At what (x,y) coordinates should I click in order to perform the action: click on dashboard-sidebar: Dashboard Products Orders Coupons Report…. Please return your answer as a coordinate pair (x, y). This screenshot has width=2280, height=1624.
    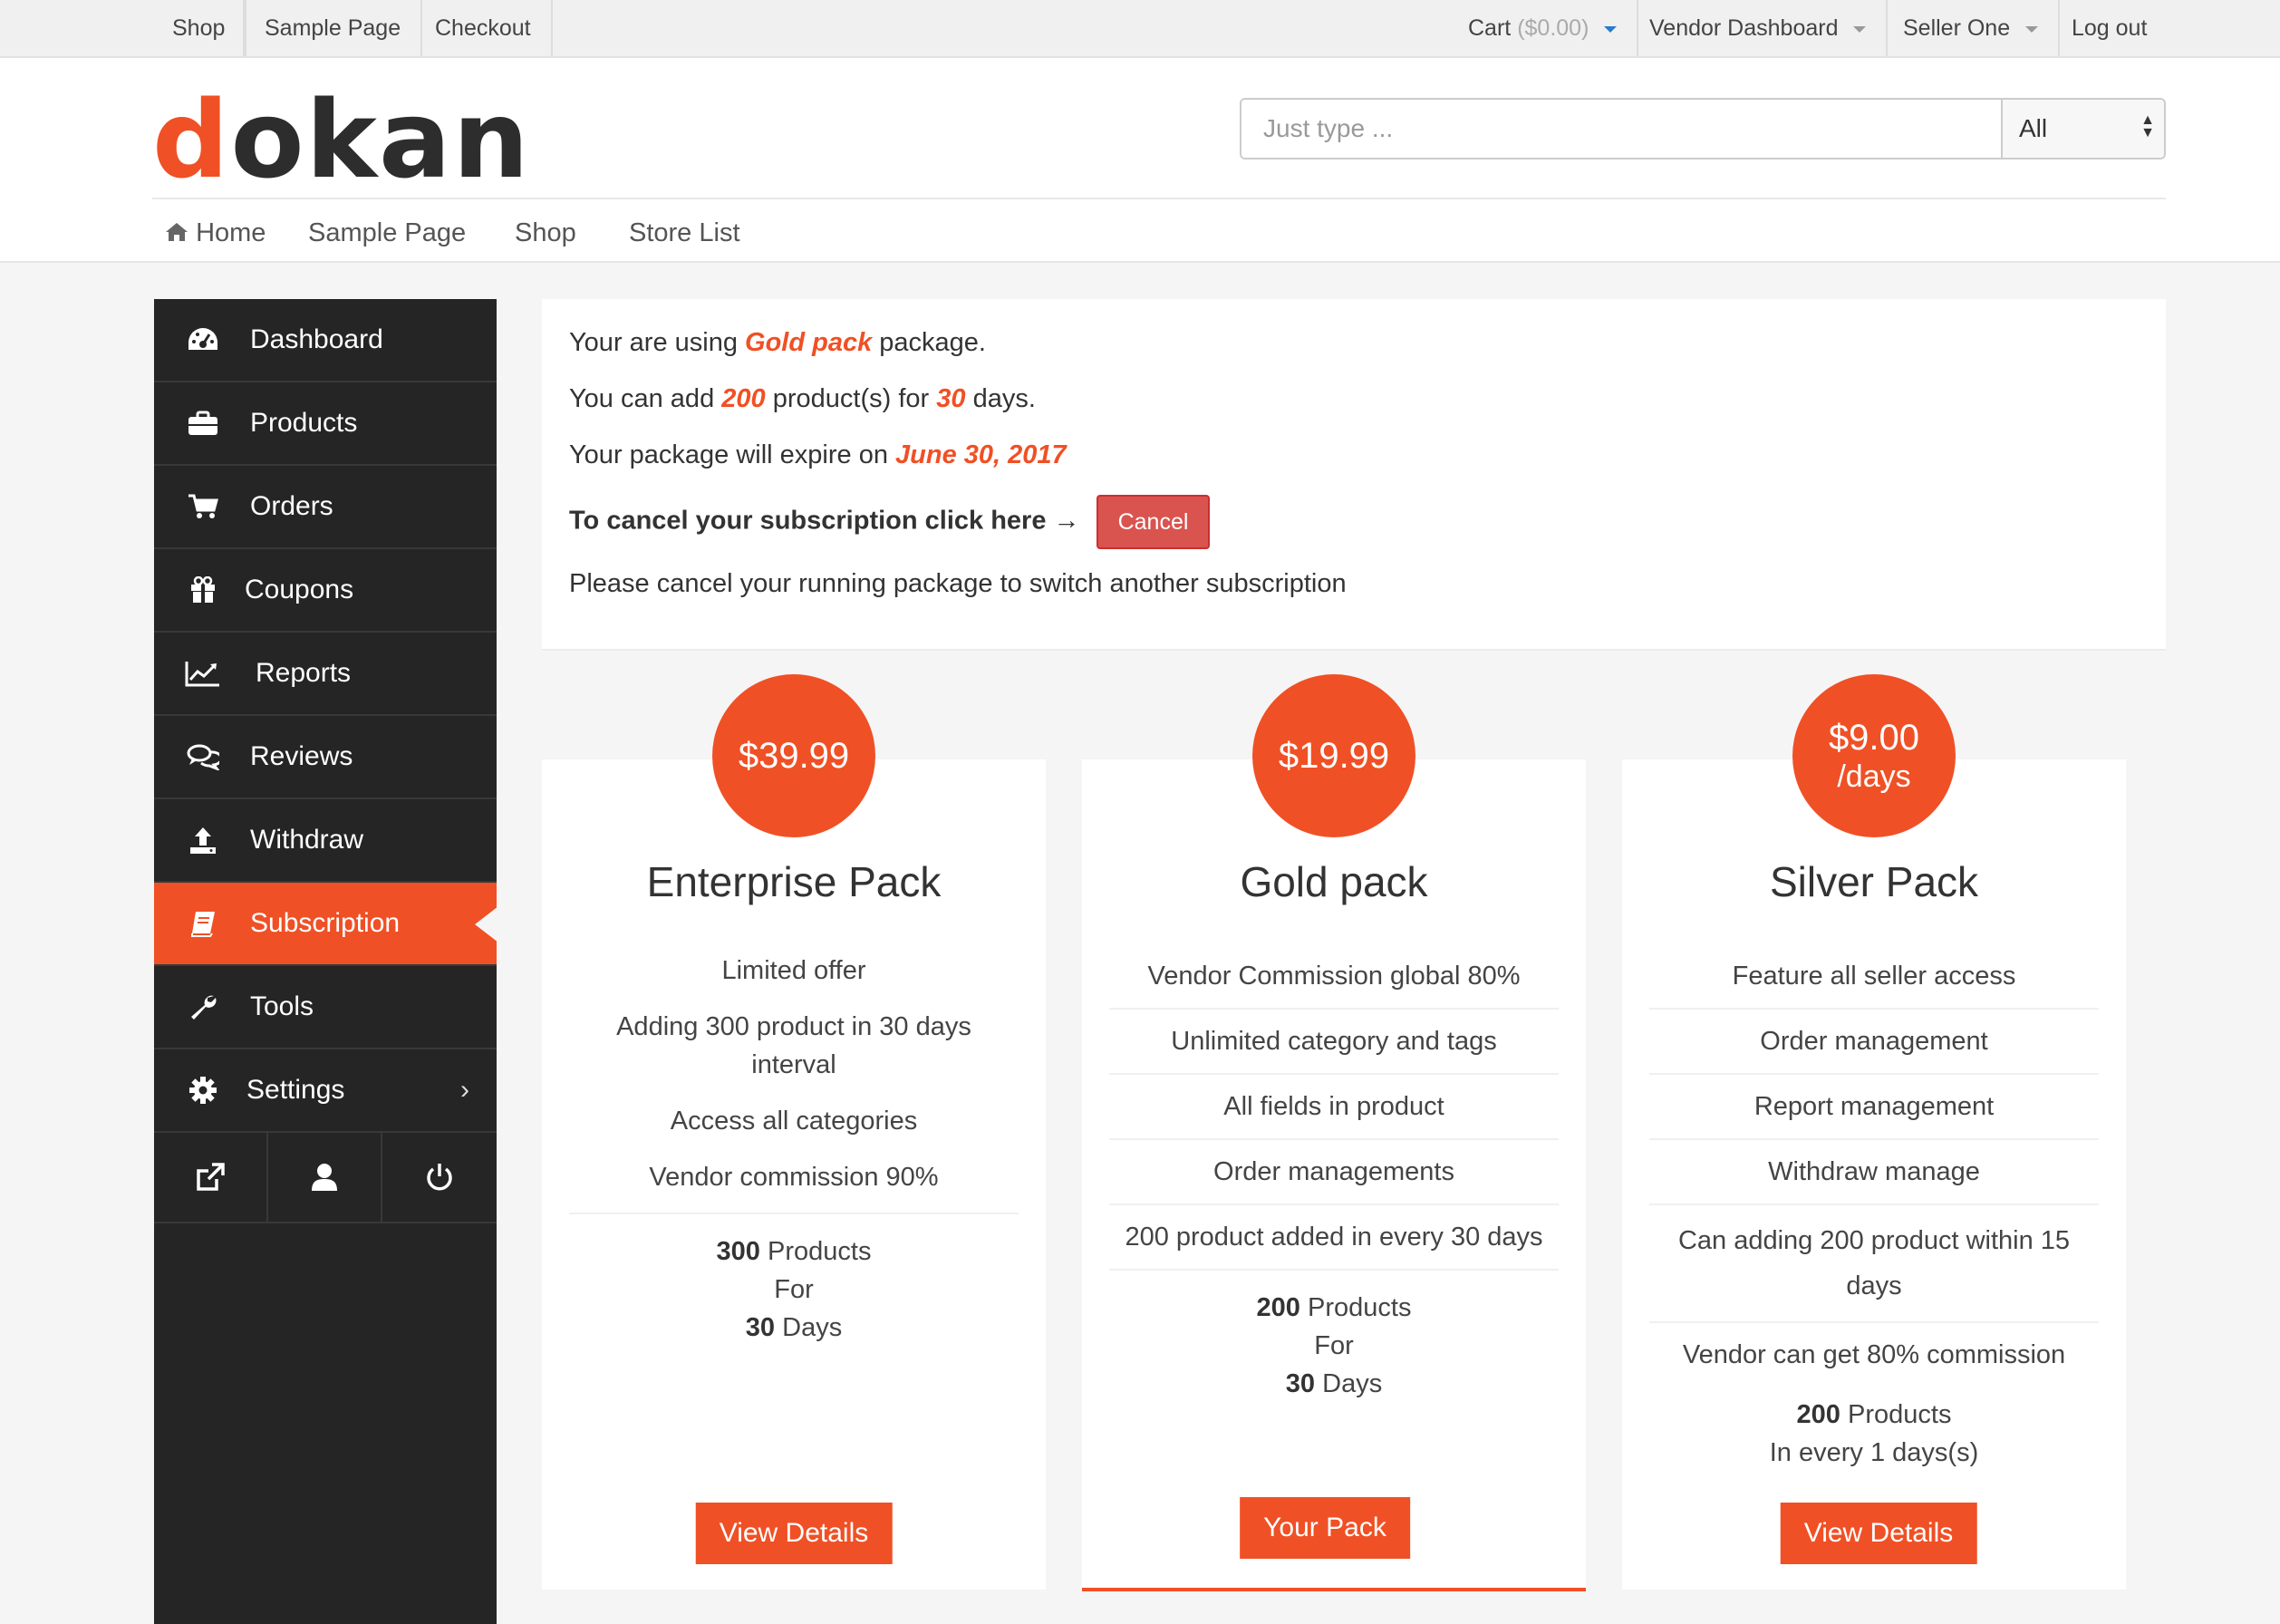
    Looking at the image, I should click on (326, 961).